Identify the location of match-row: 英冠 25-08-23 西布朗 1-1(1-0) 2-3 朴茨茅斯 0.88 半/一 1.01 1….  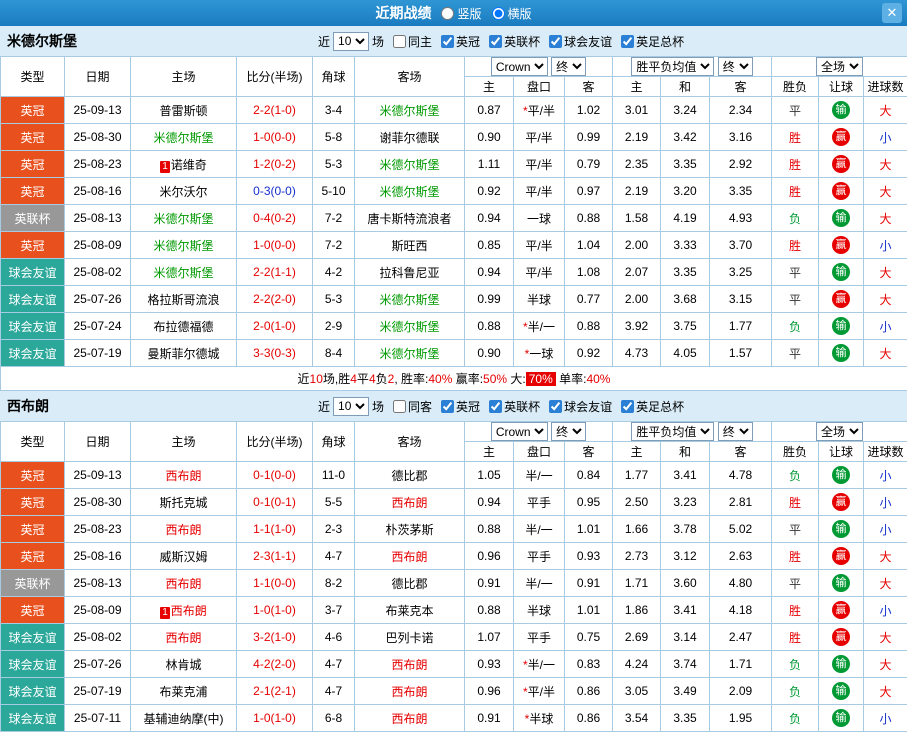
(453, 529).